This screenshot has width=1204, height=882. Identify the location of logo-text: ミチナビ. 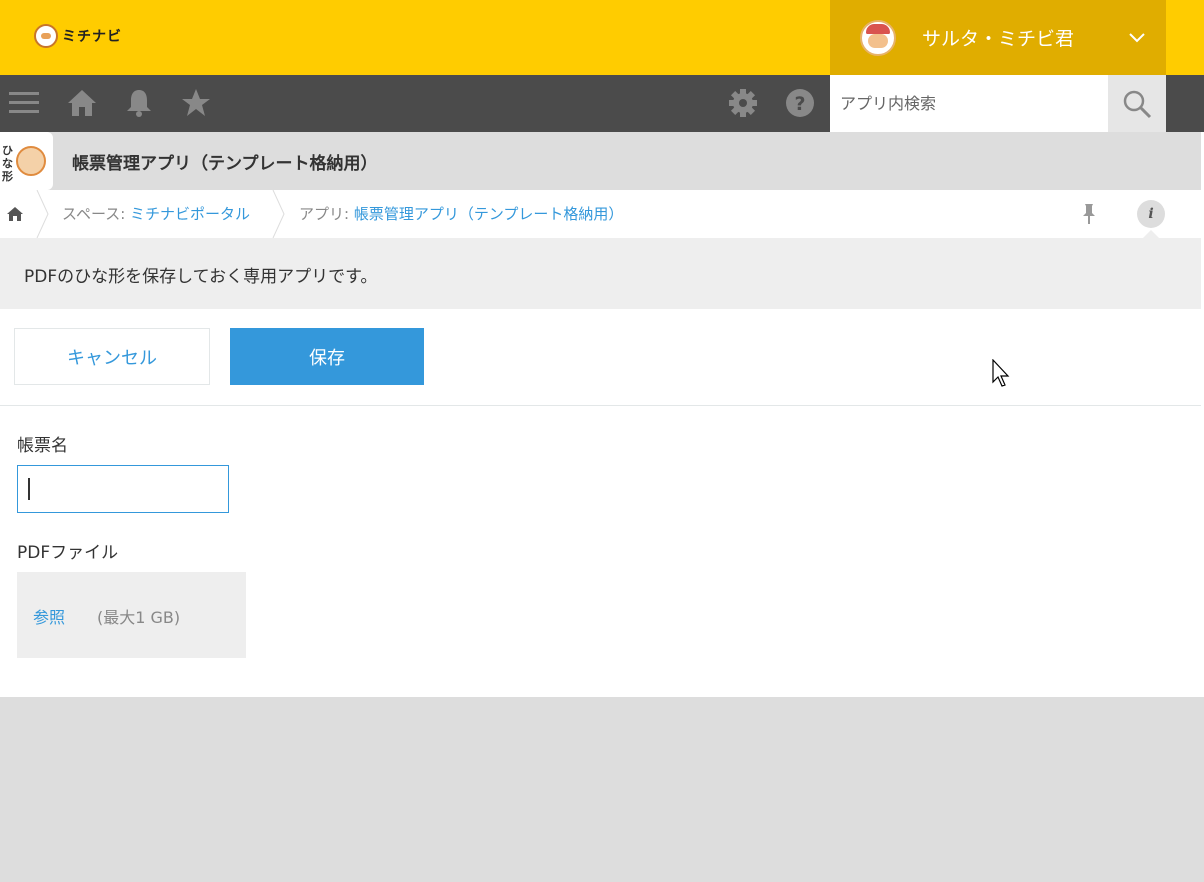
(92, 37).